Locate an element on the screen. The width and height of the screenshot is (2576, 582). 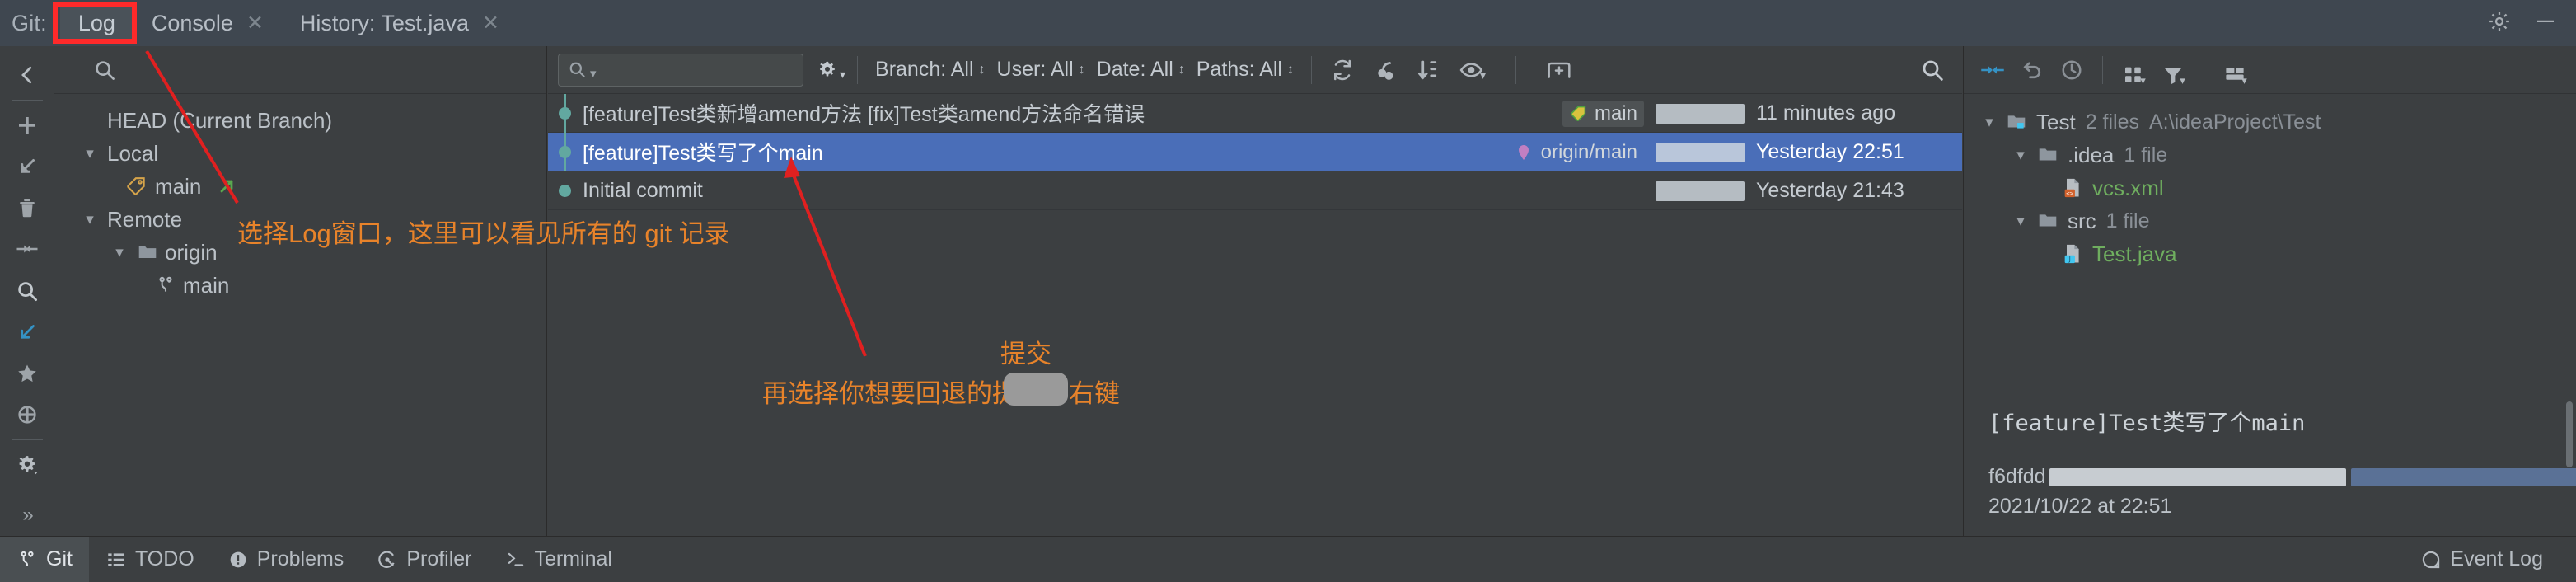
status-item-event-log: Event Log is located at coordinates (2482, 559).